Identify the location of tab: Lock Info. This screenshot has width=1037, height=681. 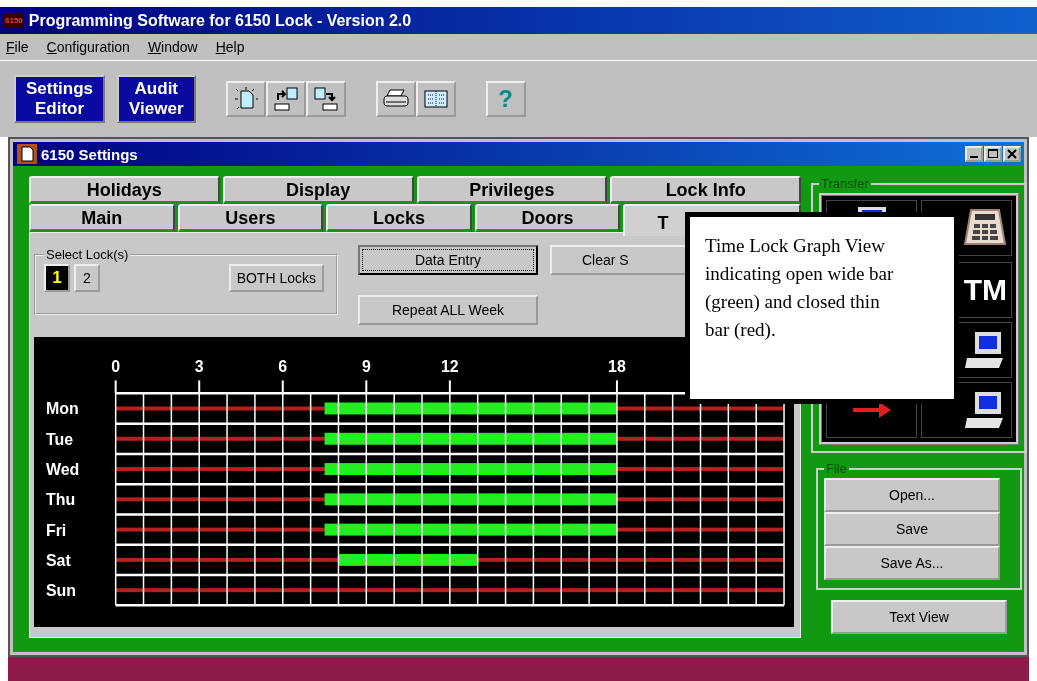
(705, 190).